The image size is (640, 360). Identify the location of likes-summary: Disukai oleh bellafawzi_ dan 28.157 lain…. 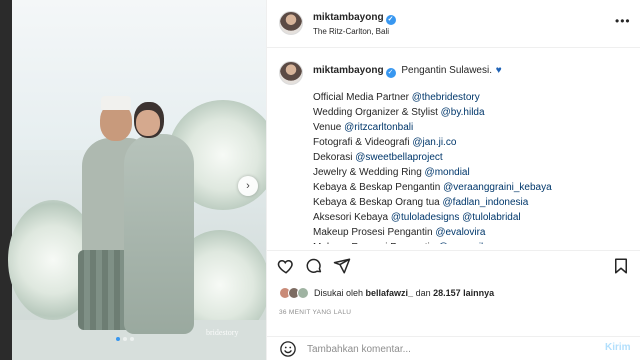
(386, 293).